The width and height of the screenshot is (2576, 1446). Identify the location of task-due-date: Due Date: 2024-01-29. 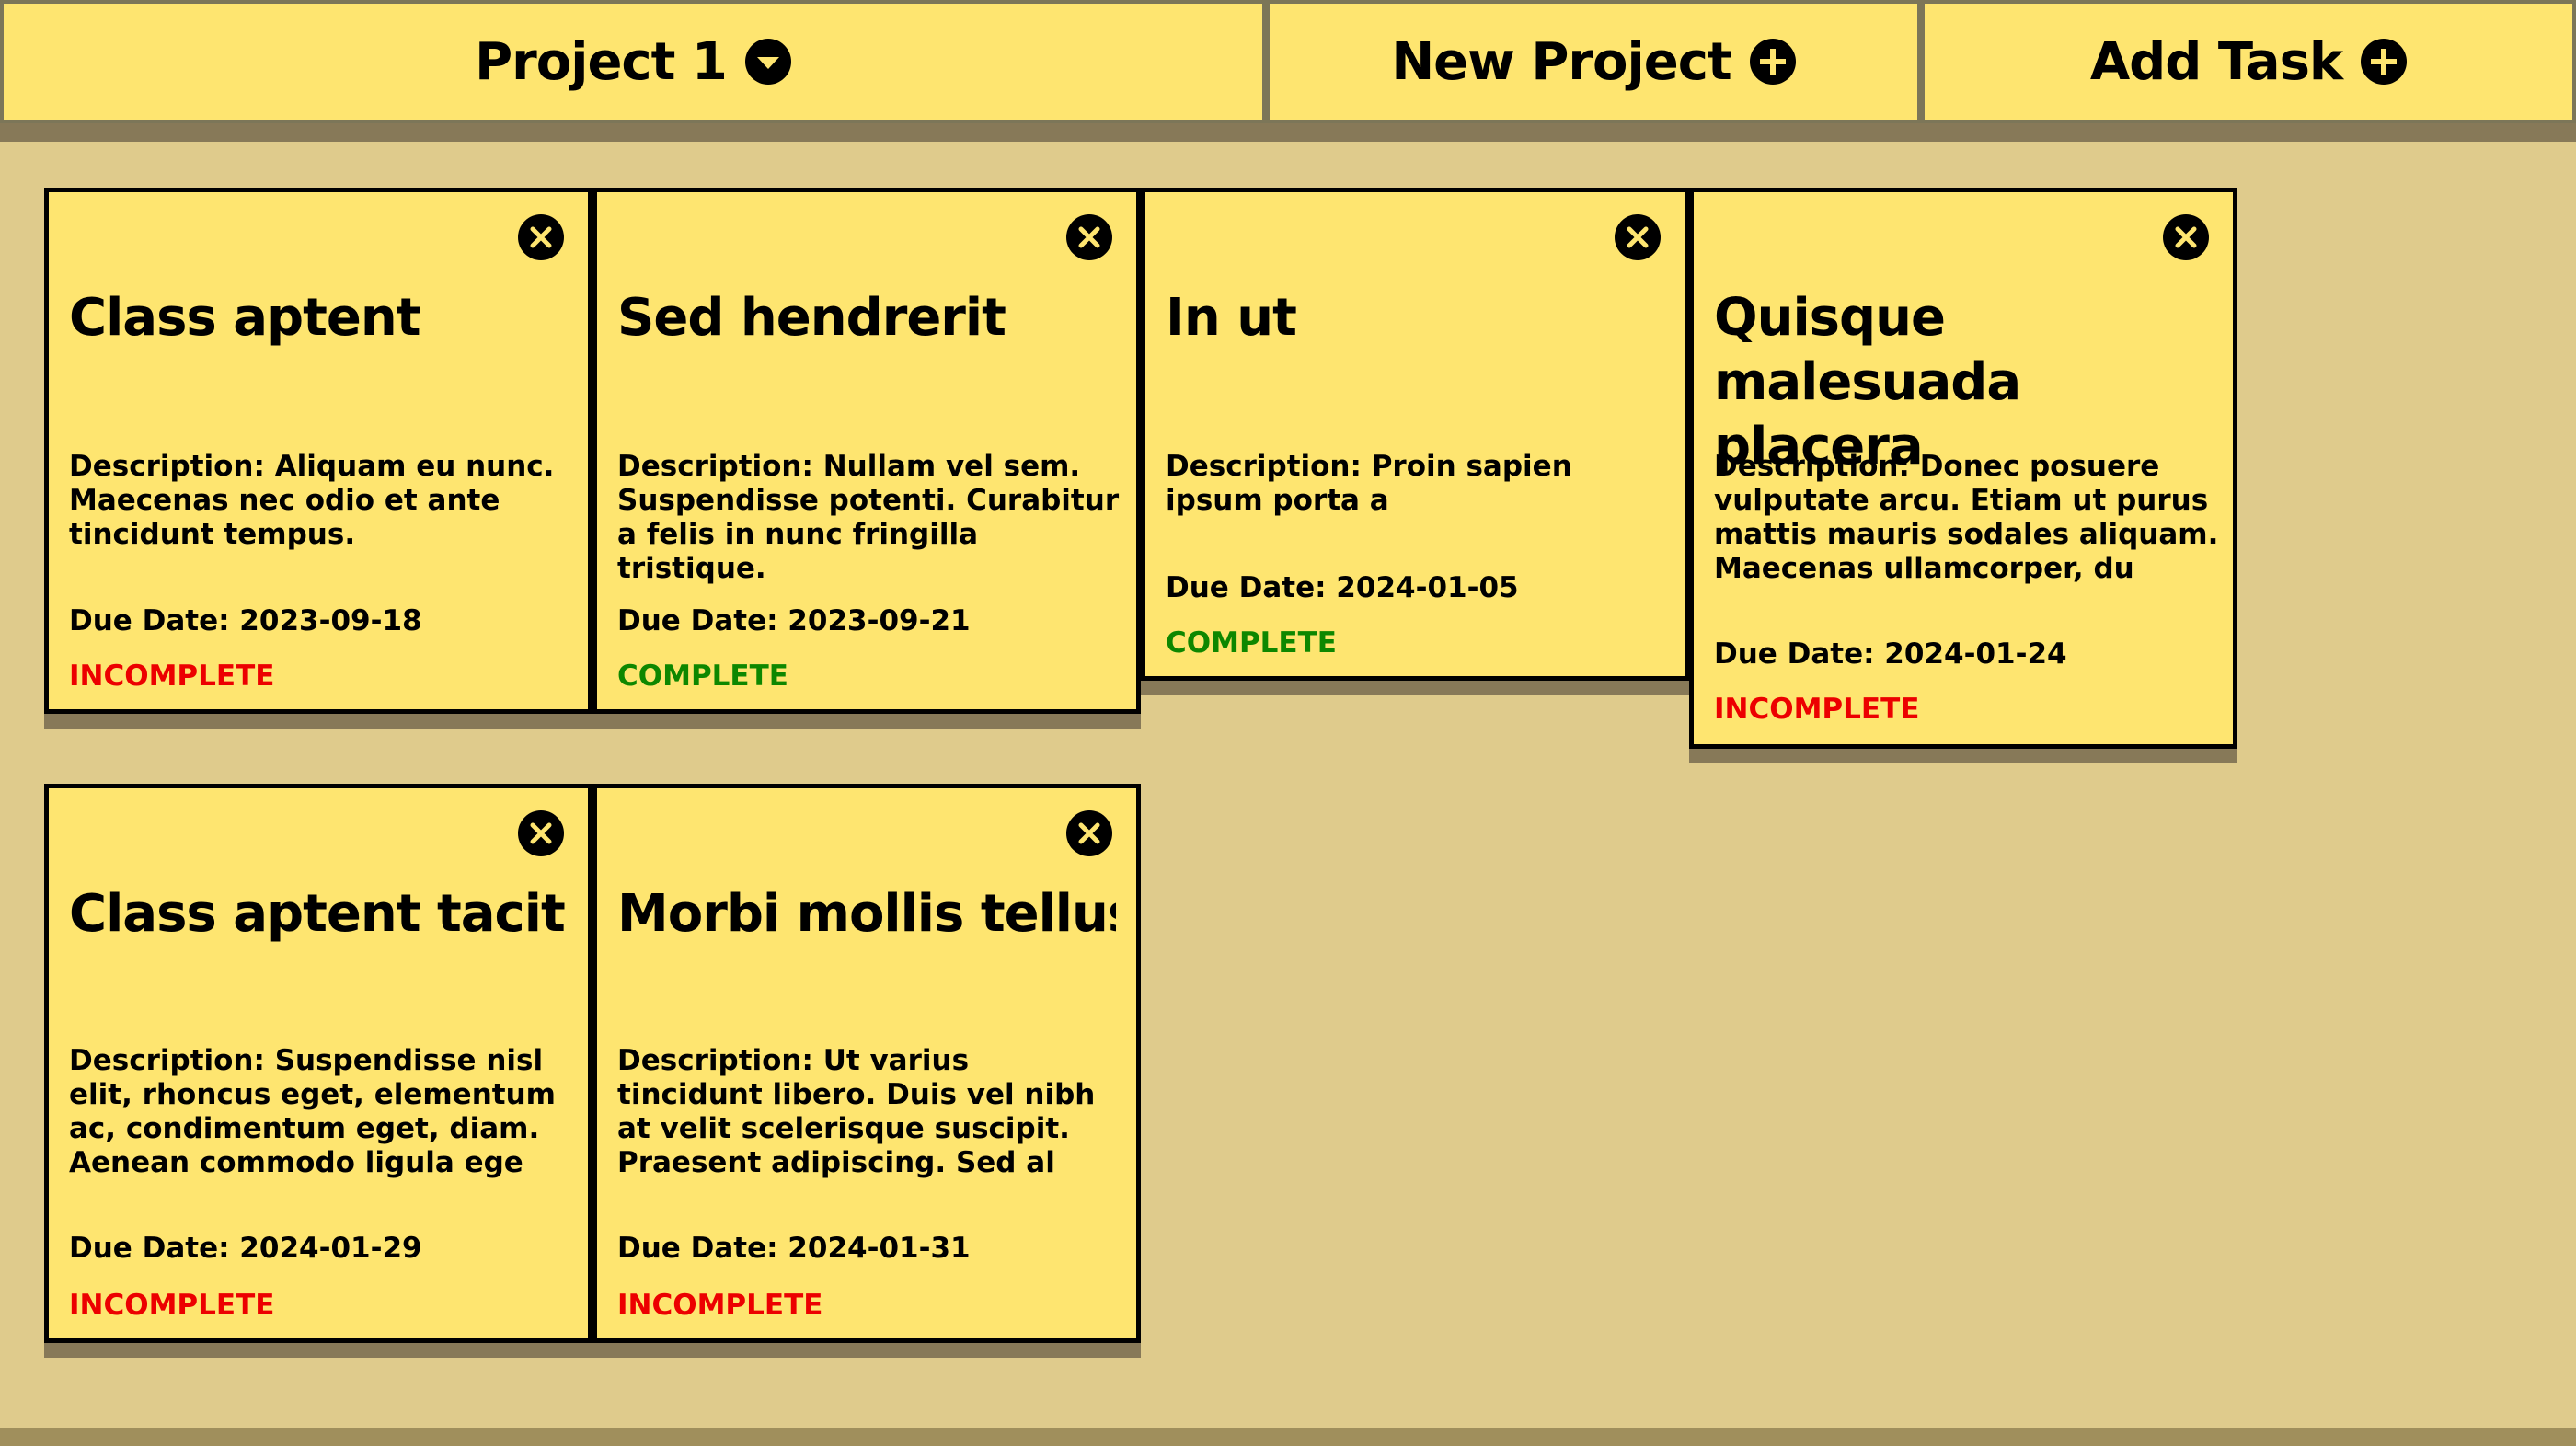
(245, 1248).